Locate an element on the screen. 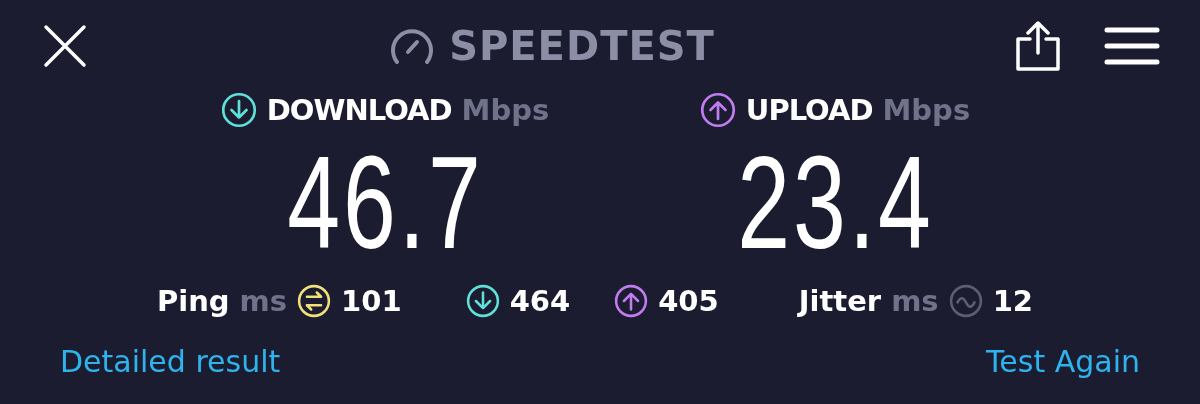 The height and width of the screenshot is (404, 1200). share-button is located at coordinates (1038, 46).